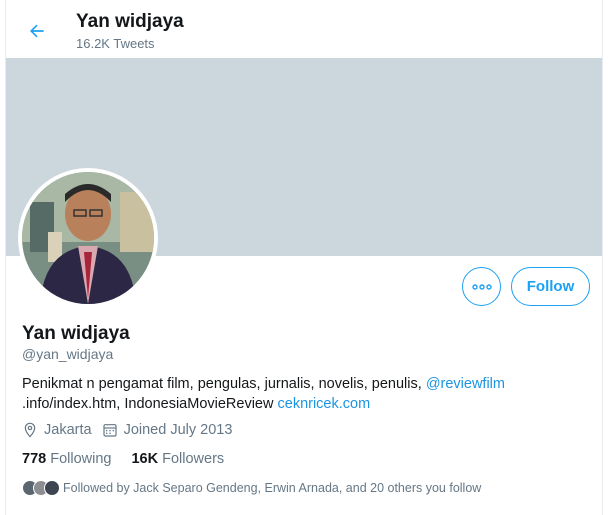 The width and height of the screenshot is (609, 515). Describe the element at coordinates (178, 430) in the screenshot. I see `join-date-text: Joined July 2013` at that location.